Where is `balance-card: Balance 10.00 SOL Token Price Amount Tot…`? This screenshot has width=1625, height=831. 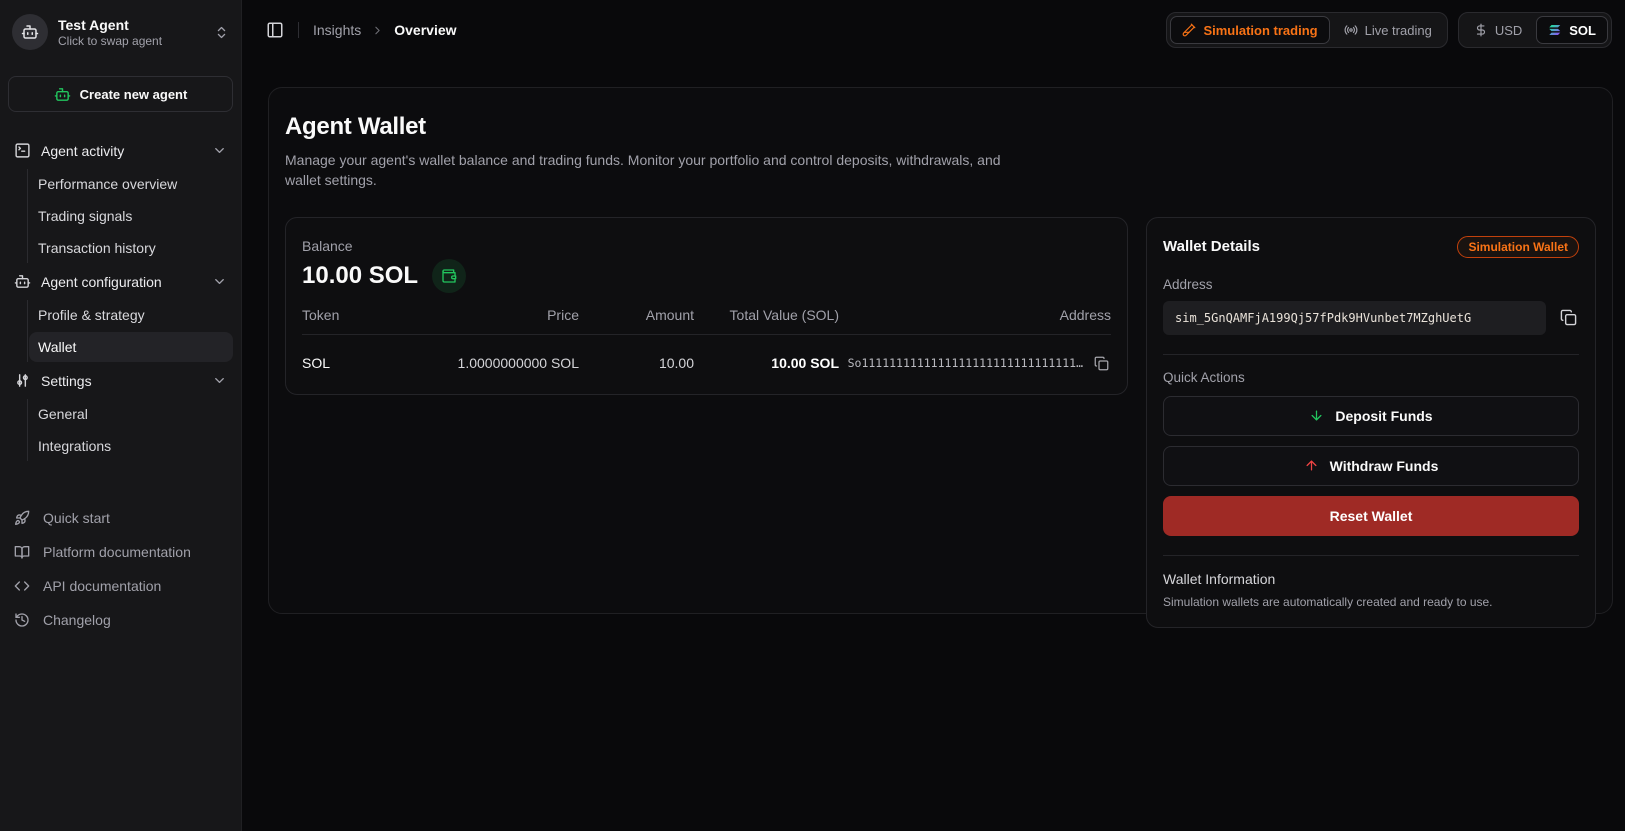
balance-card: Balance 10.00 SOL Token Price Amount Tot… is located at coordinates (706, 305).